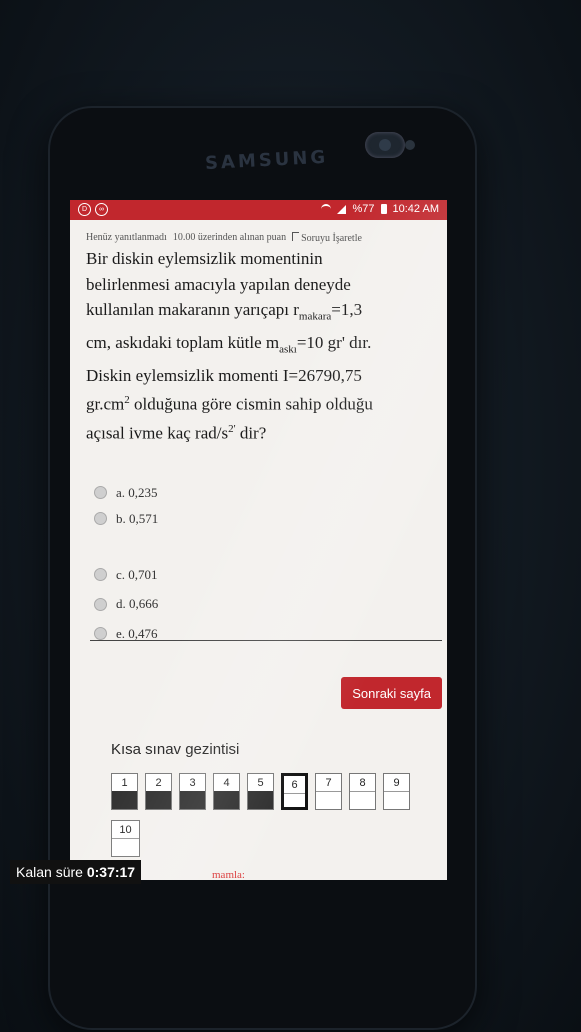 This screenshot has height=1032, width=581. Describe the element at coordinates (137, 518) in the screenshot. I see `option-label: b. 0,571` at that location.